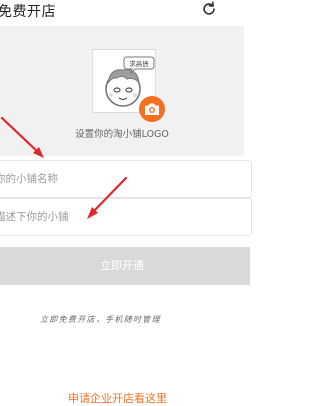 The image size is (320, 406). What do you see at coordinates (152, 109) in the screenshot?
I see `camera-icon` at bounding box center [152, 109].